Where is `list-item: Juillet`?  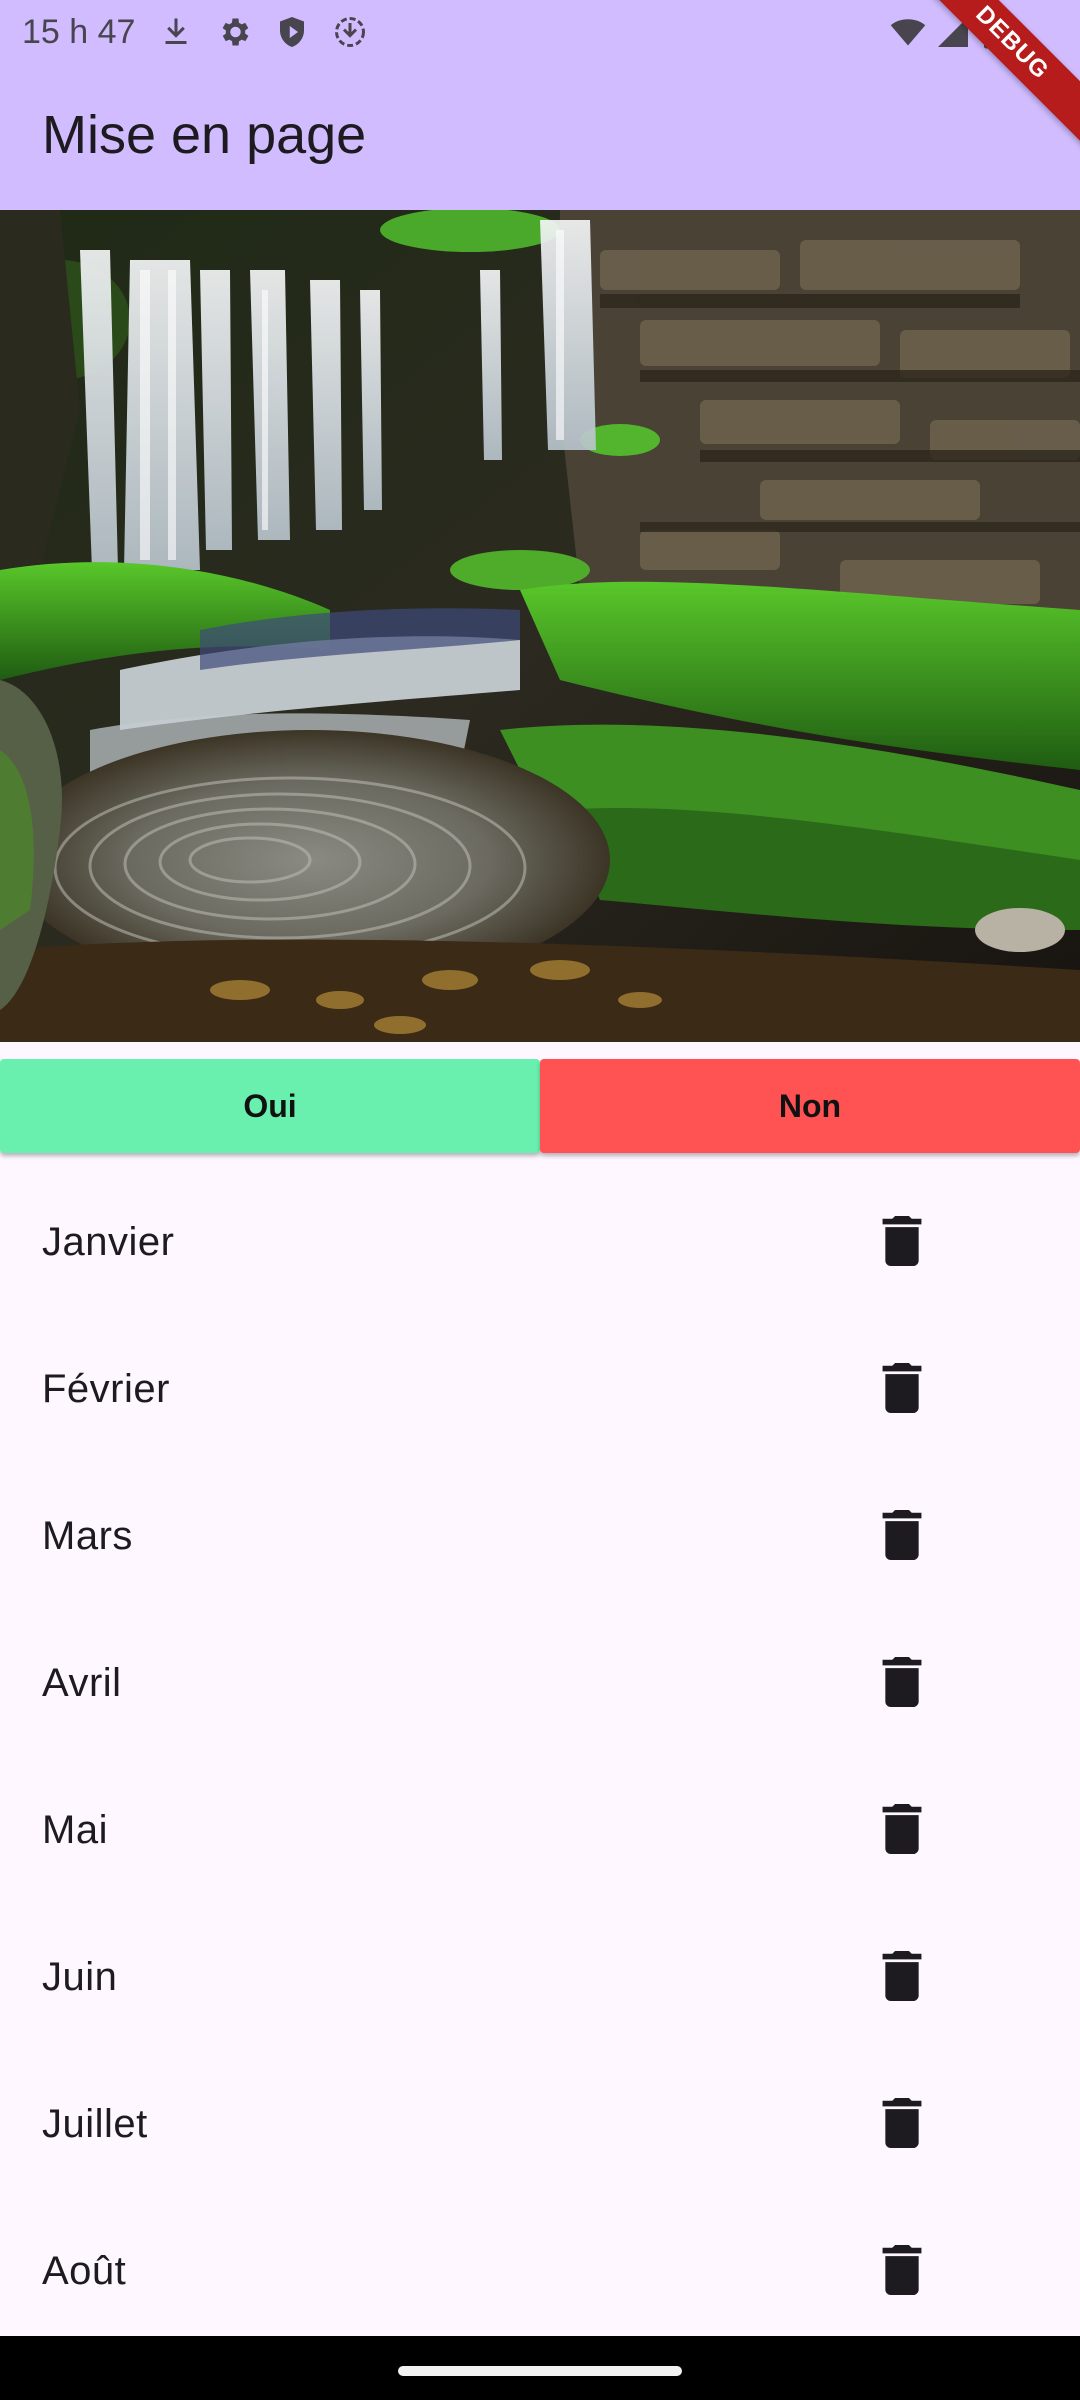
list-item: Juillet is located at coordinates (540, 2123).